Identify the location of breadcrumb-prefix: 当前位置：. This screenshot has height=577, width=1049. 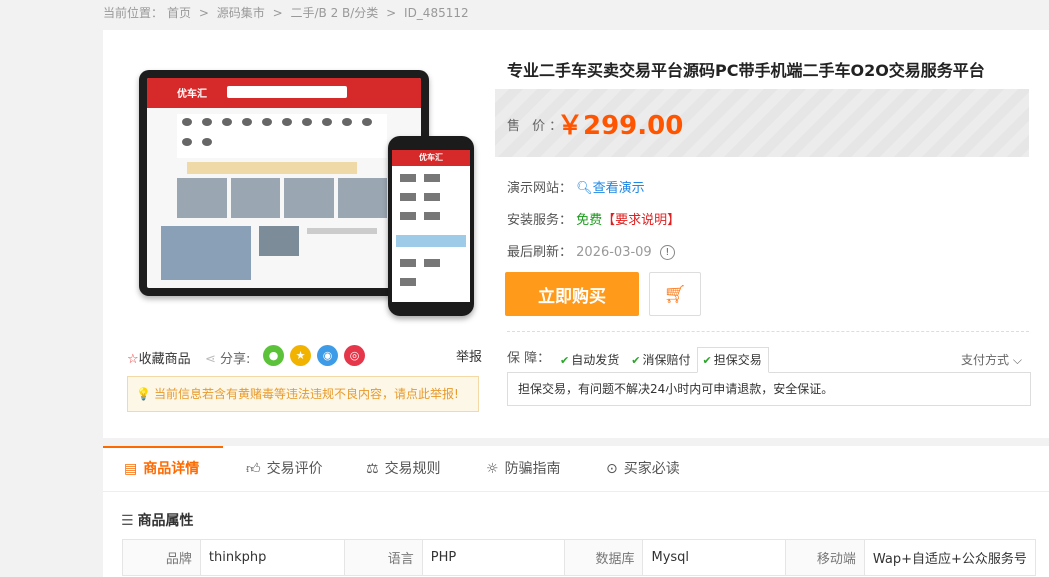
(133, 13).